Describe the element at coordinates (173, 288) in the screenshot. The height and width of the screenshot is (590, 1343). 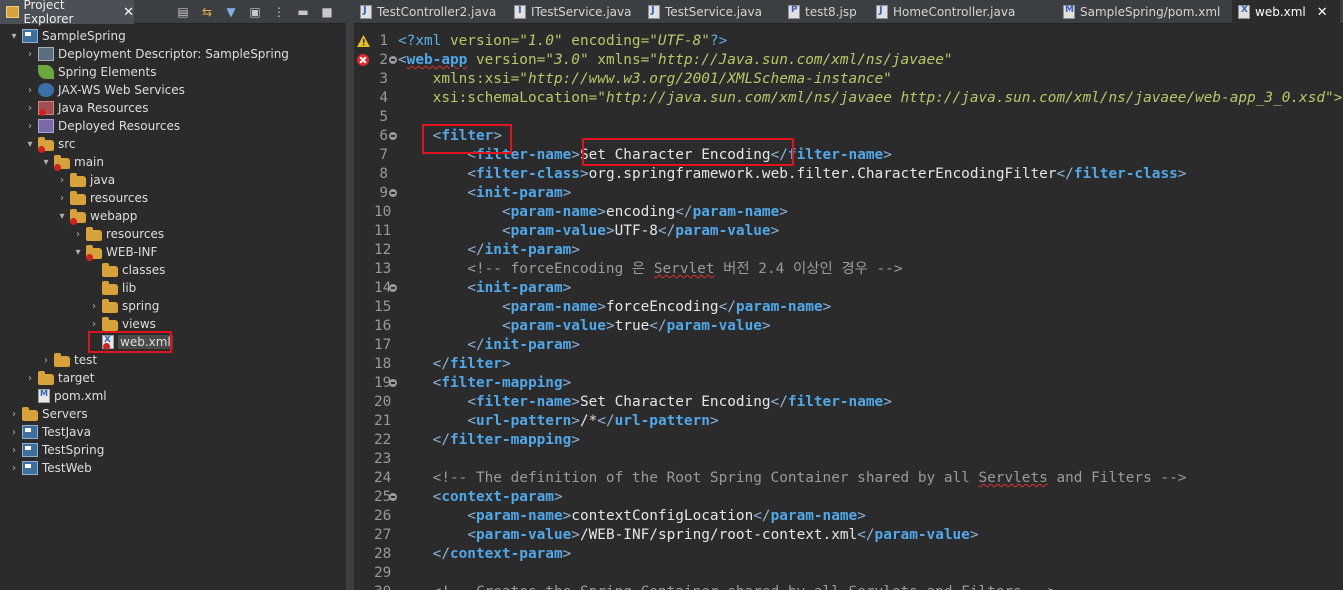
I see `tree-item-lib: lib` at that location.